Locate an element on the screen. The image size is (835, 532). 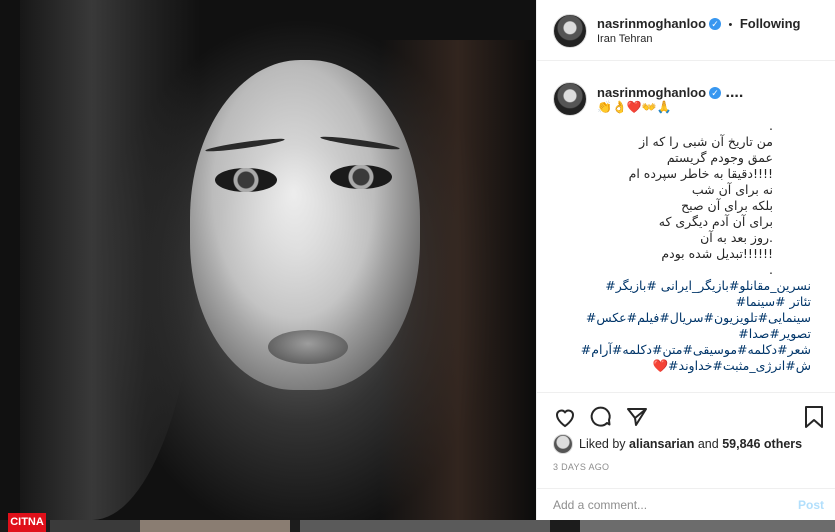
header-username: nasrinmoghanloo is located at coordinates (651, 23).